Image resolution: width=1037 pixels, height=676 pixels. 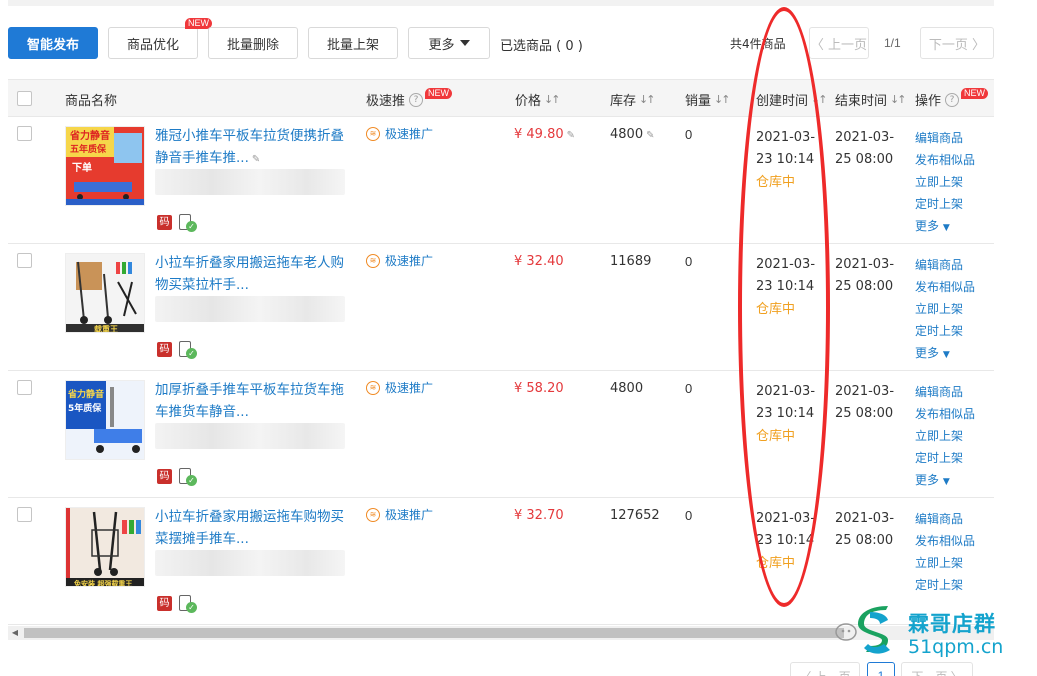 I want to click on bottom-page-1-button: 1, so click(x=881, y=669).